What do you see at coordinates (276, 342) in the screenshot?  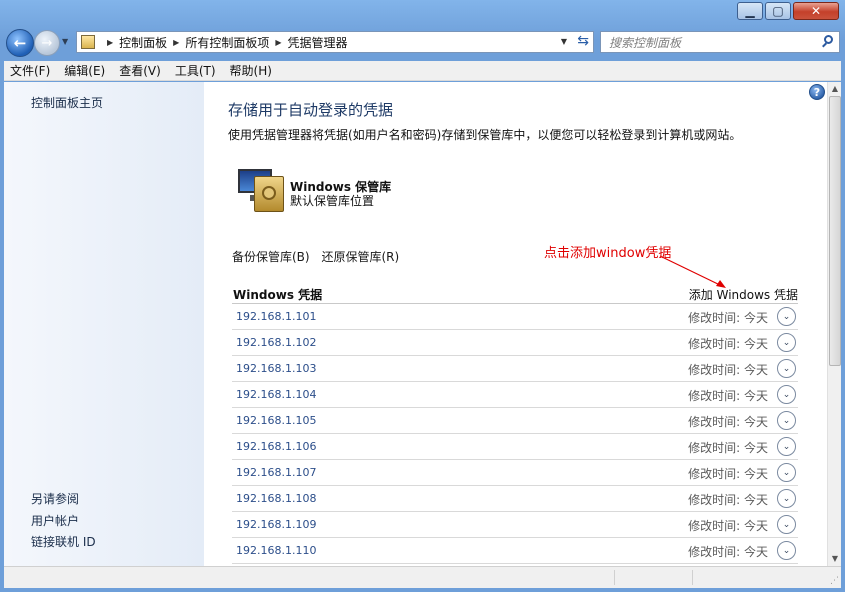 I see `credential-name: 192.168.1.102` at bounding box center [276, 342].